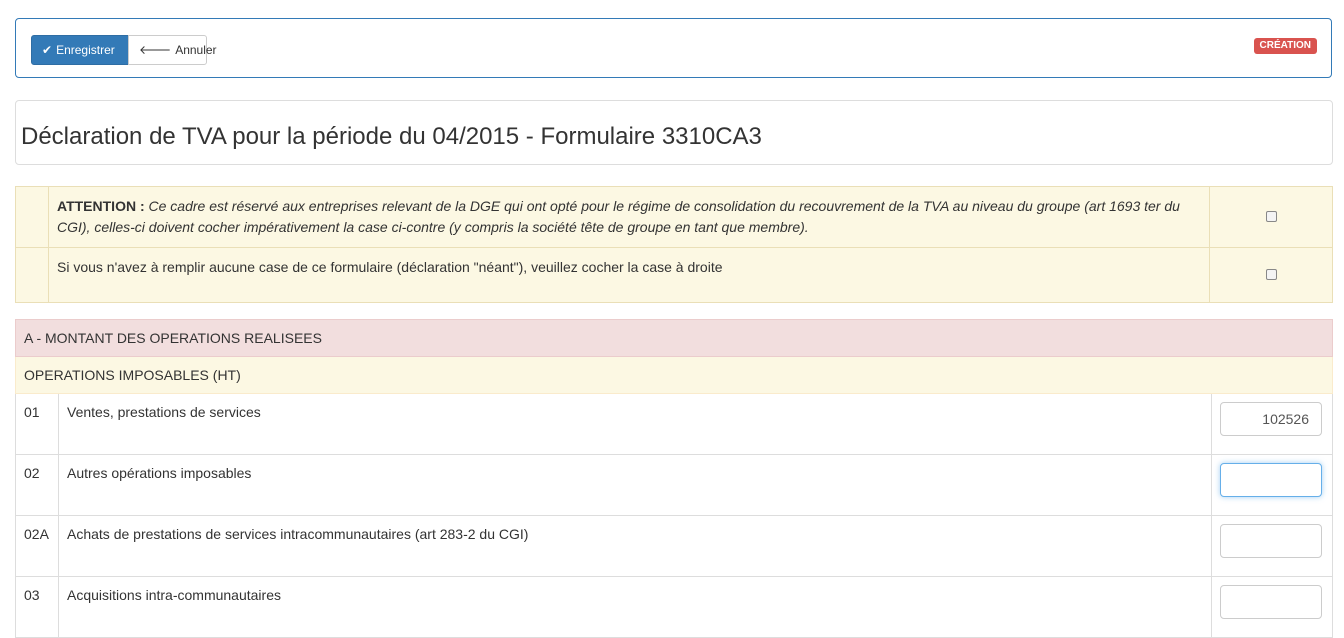 Image resolution: width=1344 pixels, height=638 pixels. I want to click on save-button: ✔ Enregistrer, so click(80, 50).